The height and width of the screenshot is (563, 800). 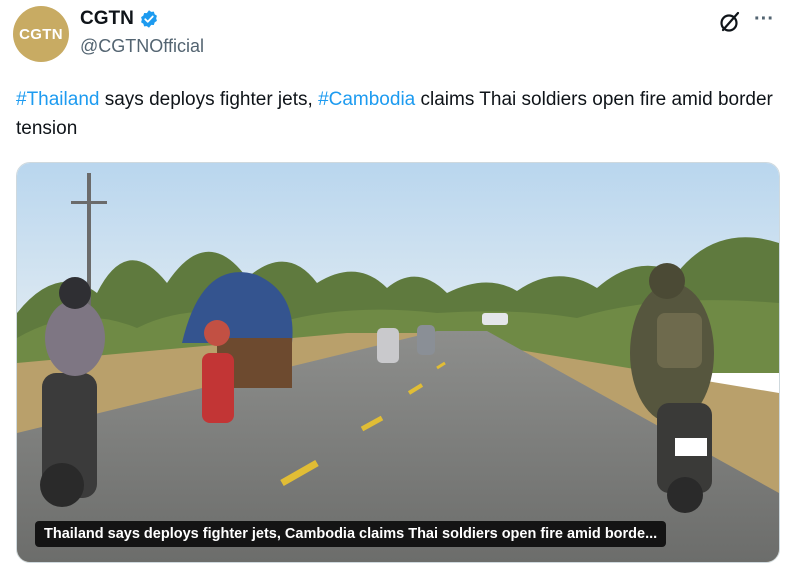 I want to click on author-name-row: CGTN, so click(x=119, y=19).